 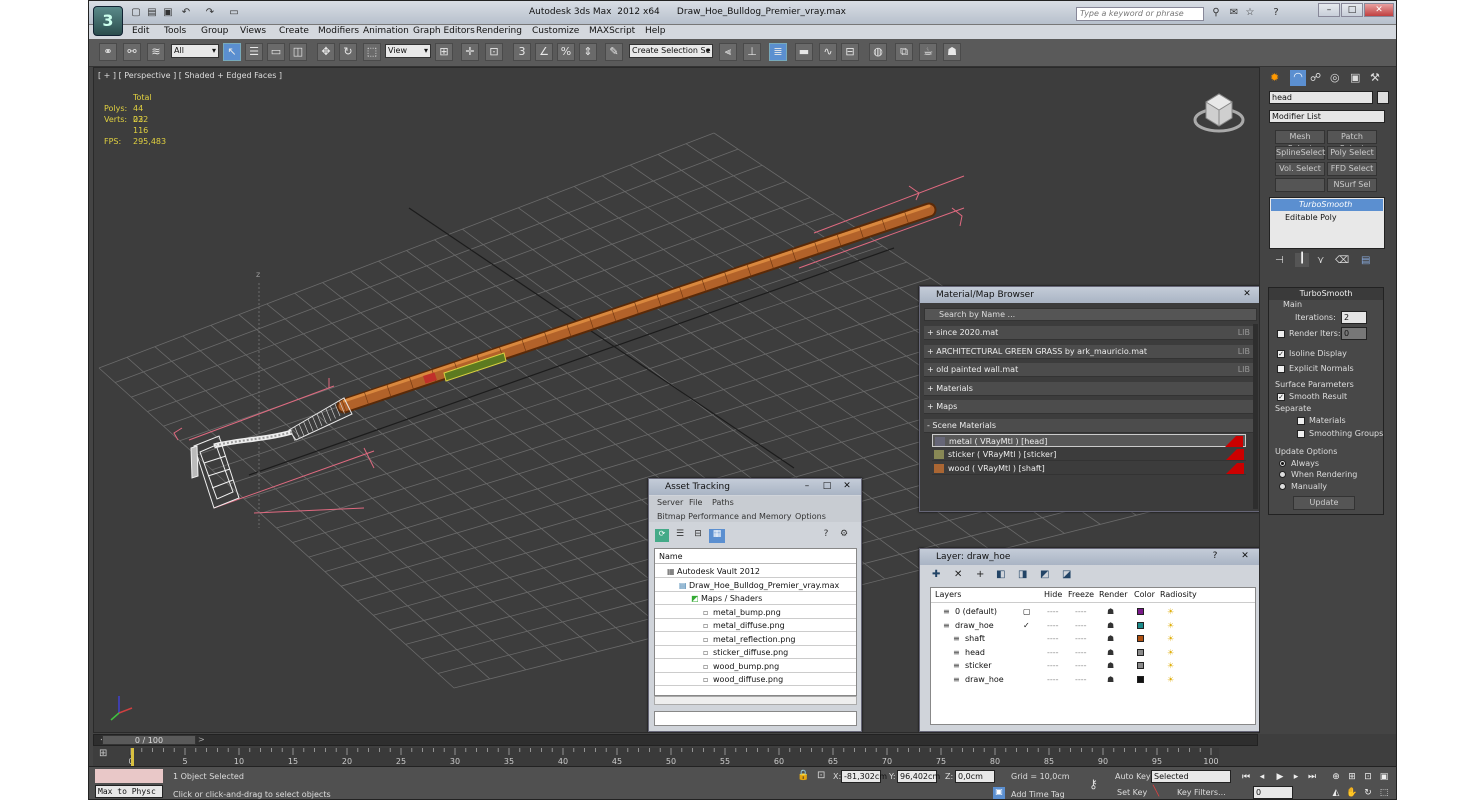 I want to click on update-always-radio, so click(x=1282, y=463).